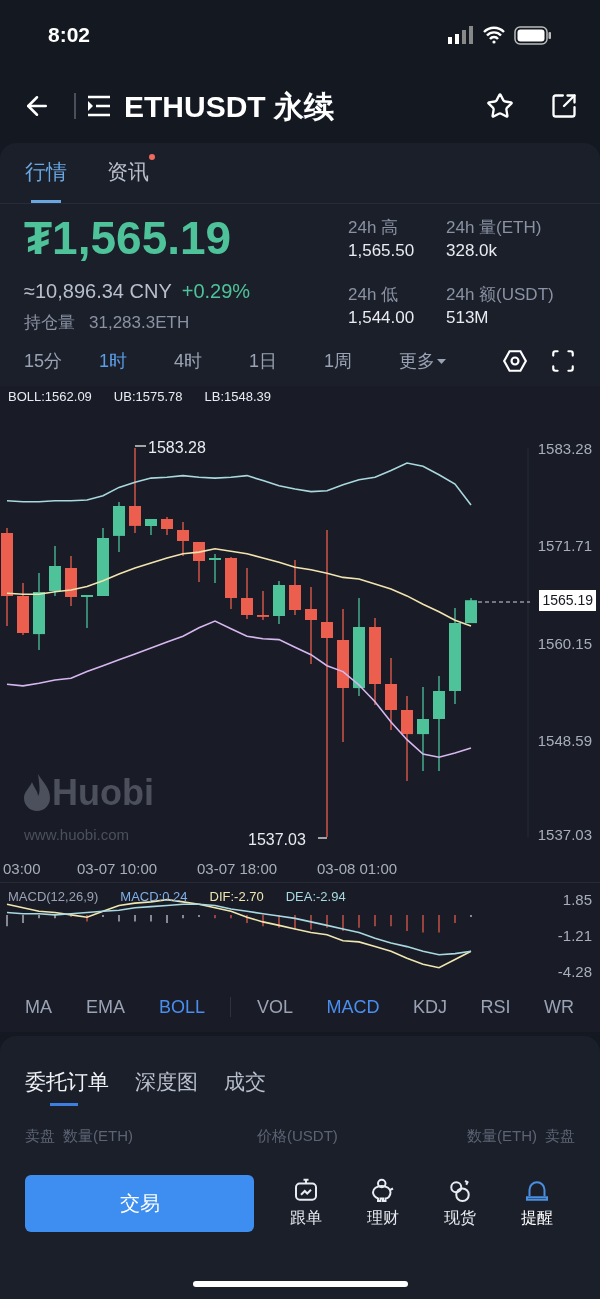 This screenshot has width=600, height=1299. I want to click on battery-icon, so click(533, 35).